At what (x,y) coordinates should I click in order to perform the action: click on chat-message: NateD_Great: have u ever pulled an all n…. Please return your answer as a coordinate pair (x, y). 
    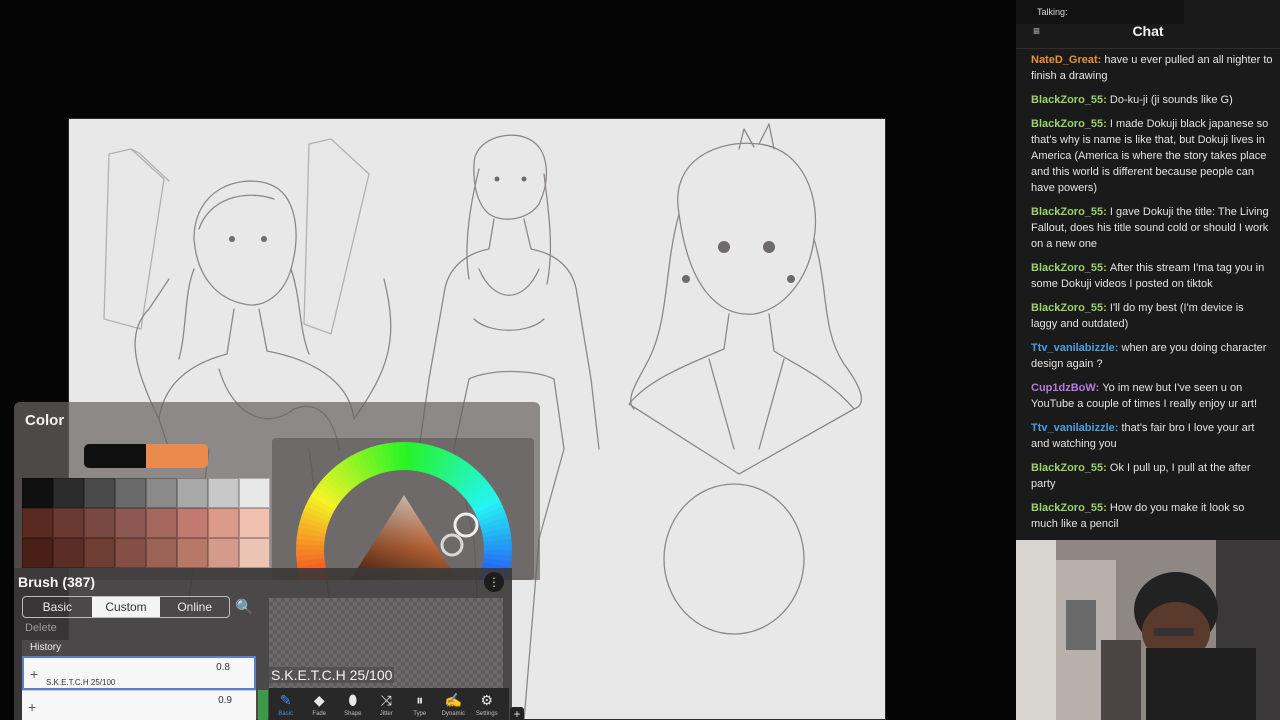
    Looking at the image, I should click on (1152, 68).